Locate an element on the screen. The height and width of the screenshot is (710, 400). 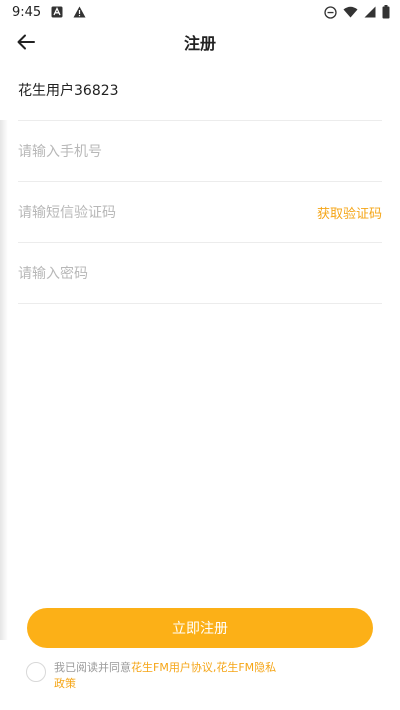
user-agreement-link: 花生FM用户协议 is located at coordinates (172, 667).